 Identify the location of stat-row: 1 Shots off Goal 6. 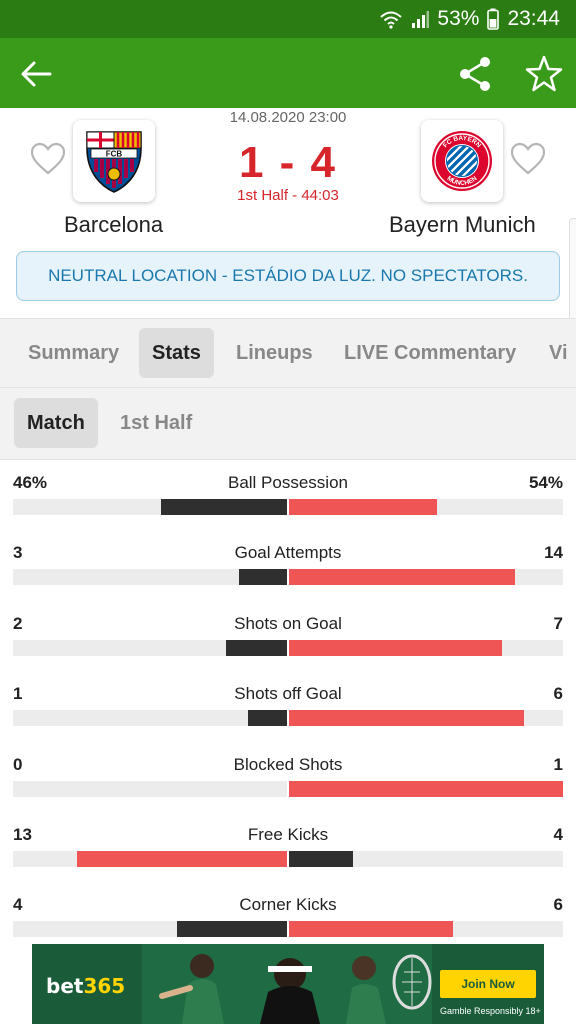
(288, 707).